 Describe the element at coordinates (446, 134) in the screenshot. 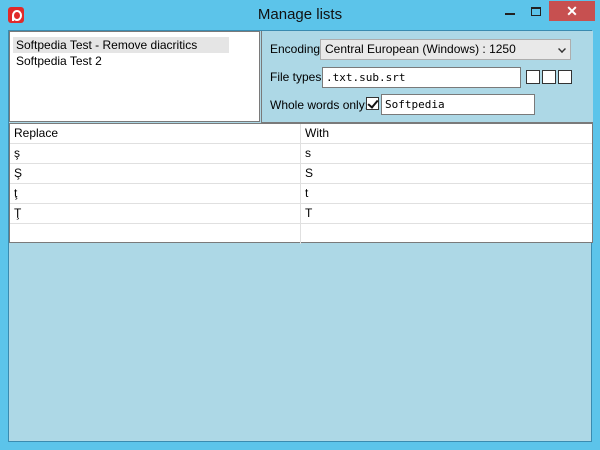

I see `column-header-with: With` at that location.